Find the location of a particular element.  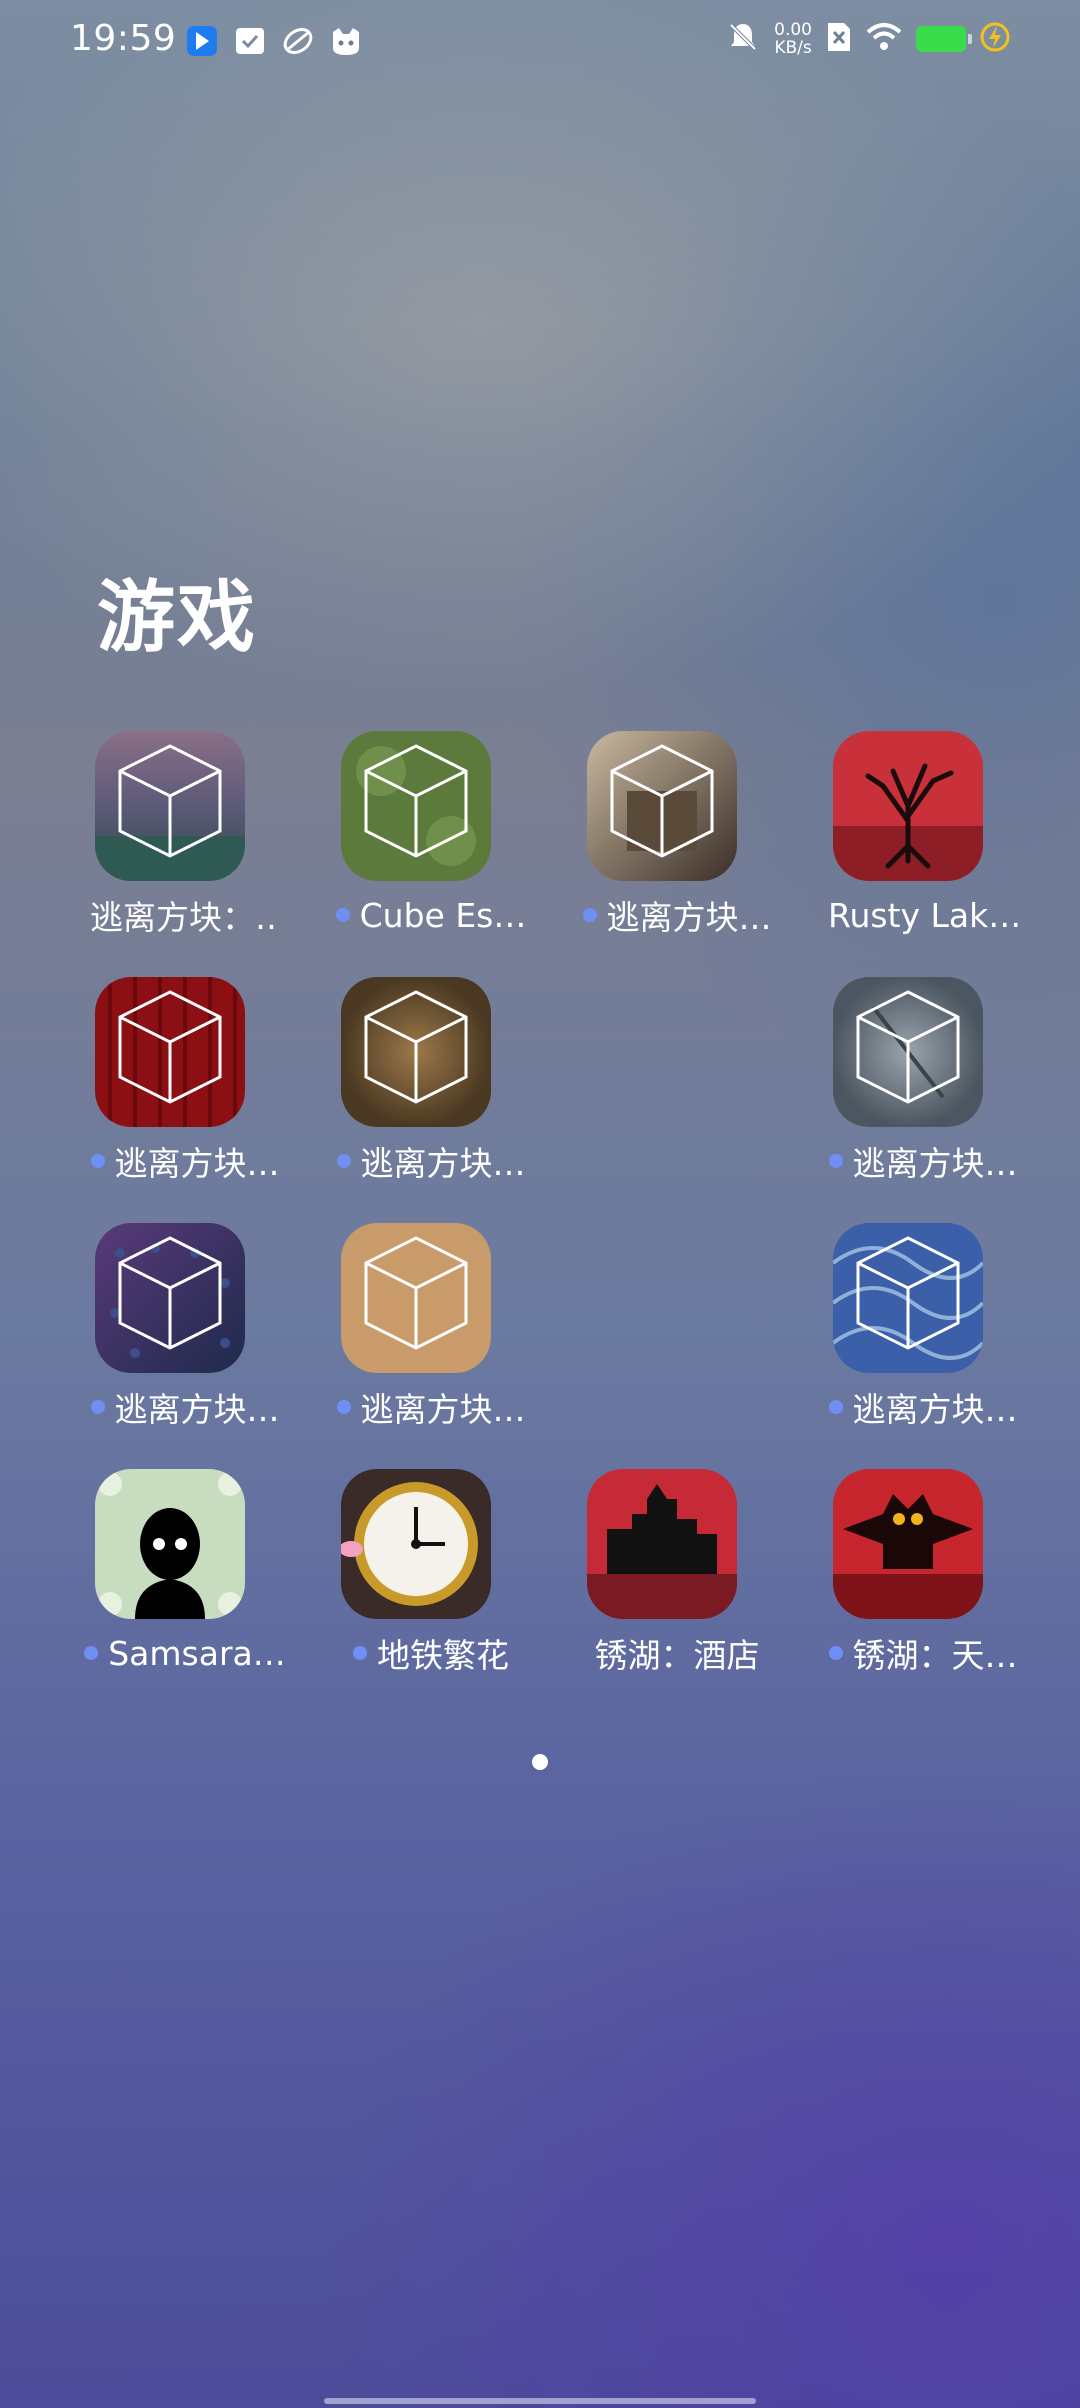

folder-title: 游戏 is located at coordinates (177, 618).